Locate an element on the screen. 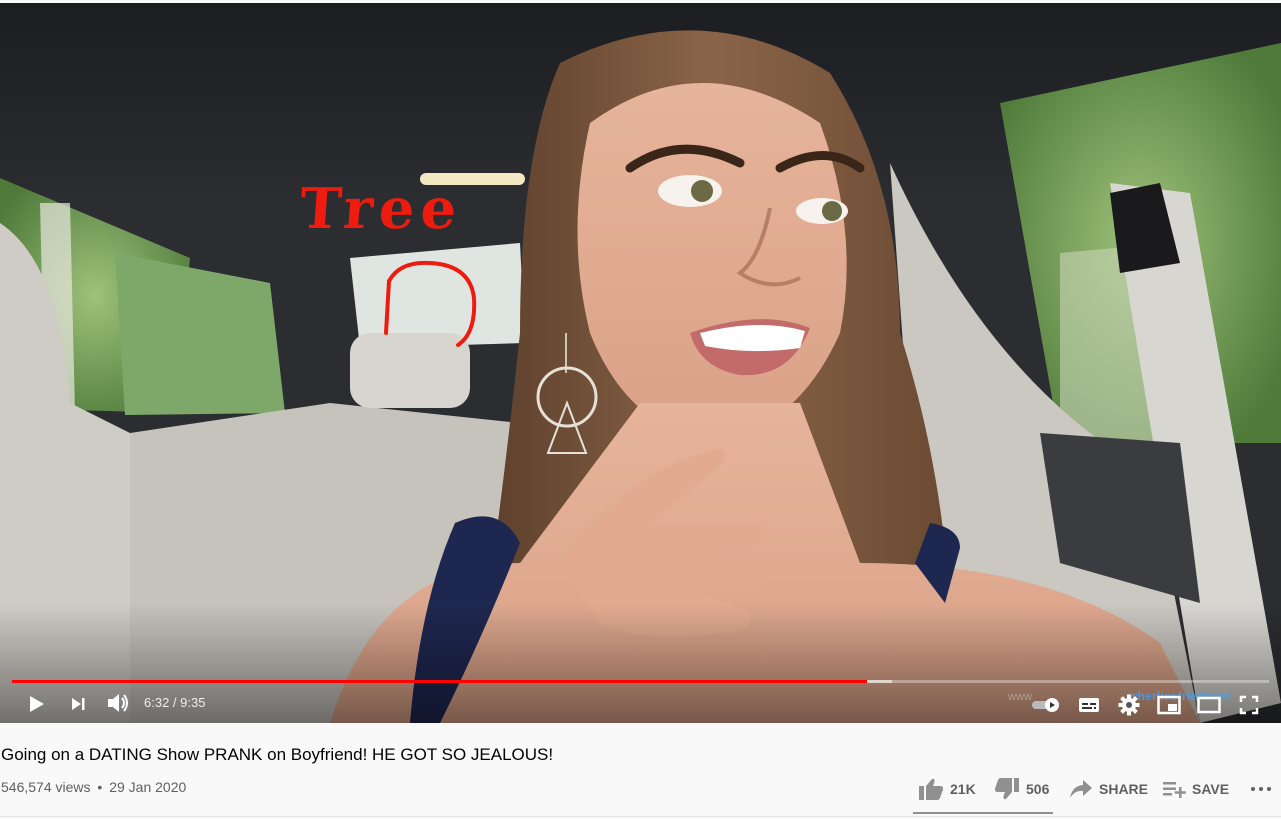 This screenshot has height=819, width=1281. gear-icon is located at coordinates (1129, 705).